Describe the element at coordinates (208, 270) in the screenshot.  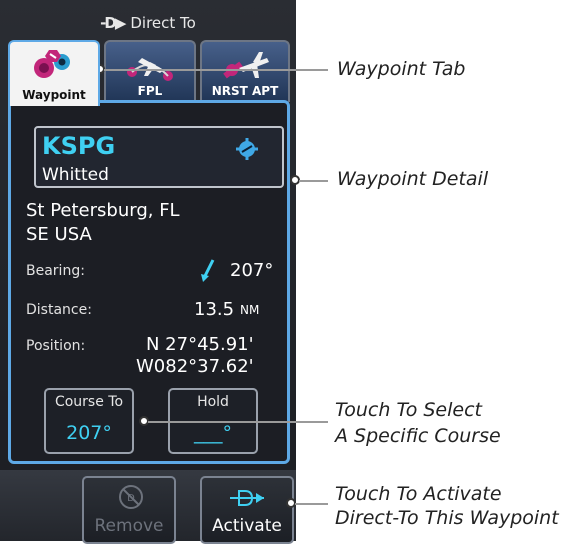
I see `bearing-arrow-icon` at that location.